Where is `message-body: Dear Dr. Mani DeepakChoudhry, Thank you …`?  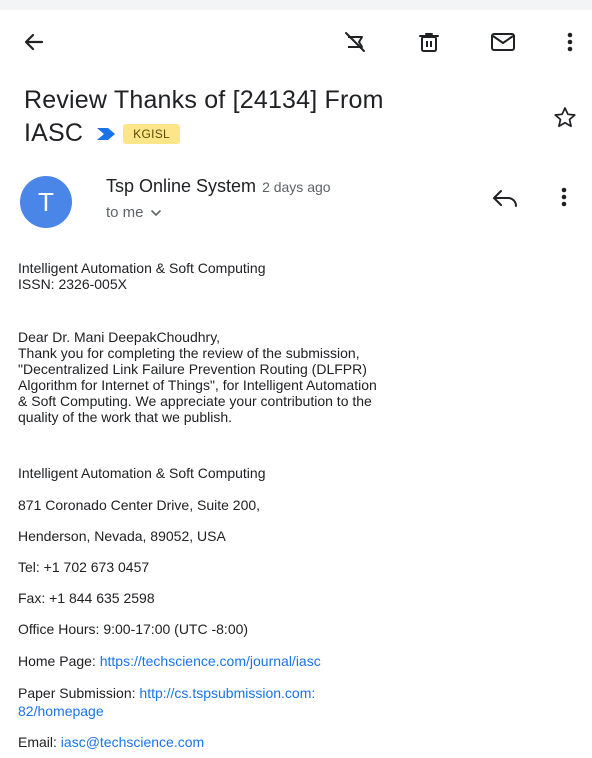
message-body: Dear Dr. Mani DeepakChoudhry, Thank you … is located at coordinates (298, 377).